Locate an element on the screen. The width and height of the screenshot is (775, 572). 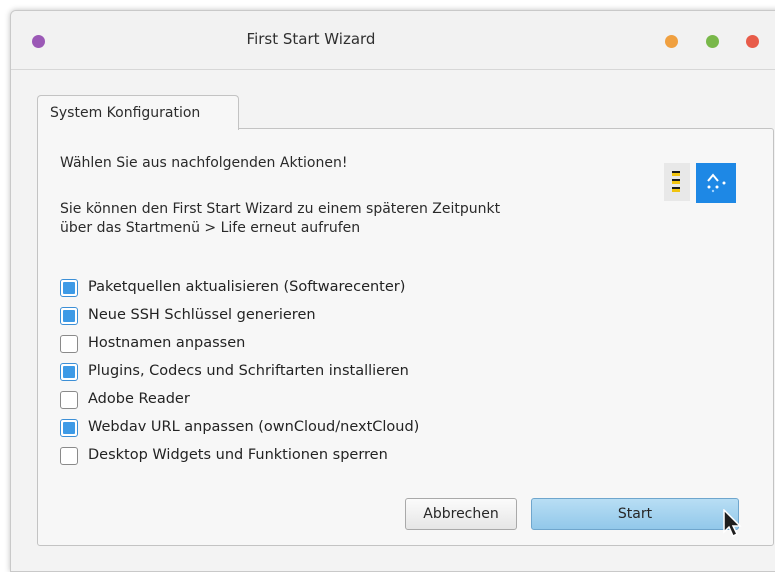
tab-label: System Konfiguration is located at coordinates (125, 113).